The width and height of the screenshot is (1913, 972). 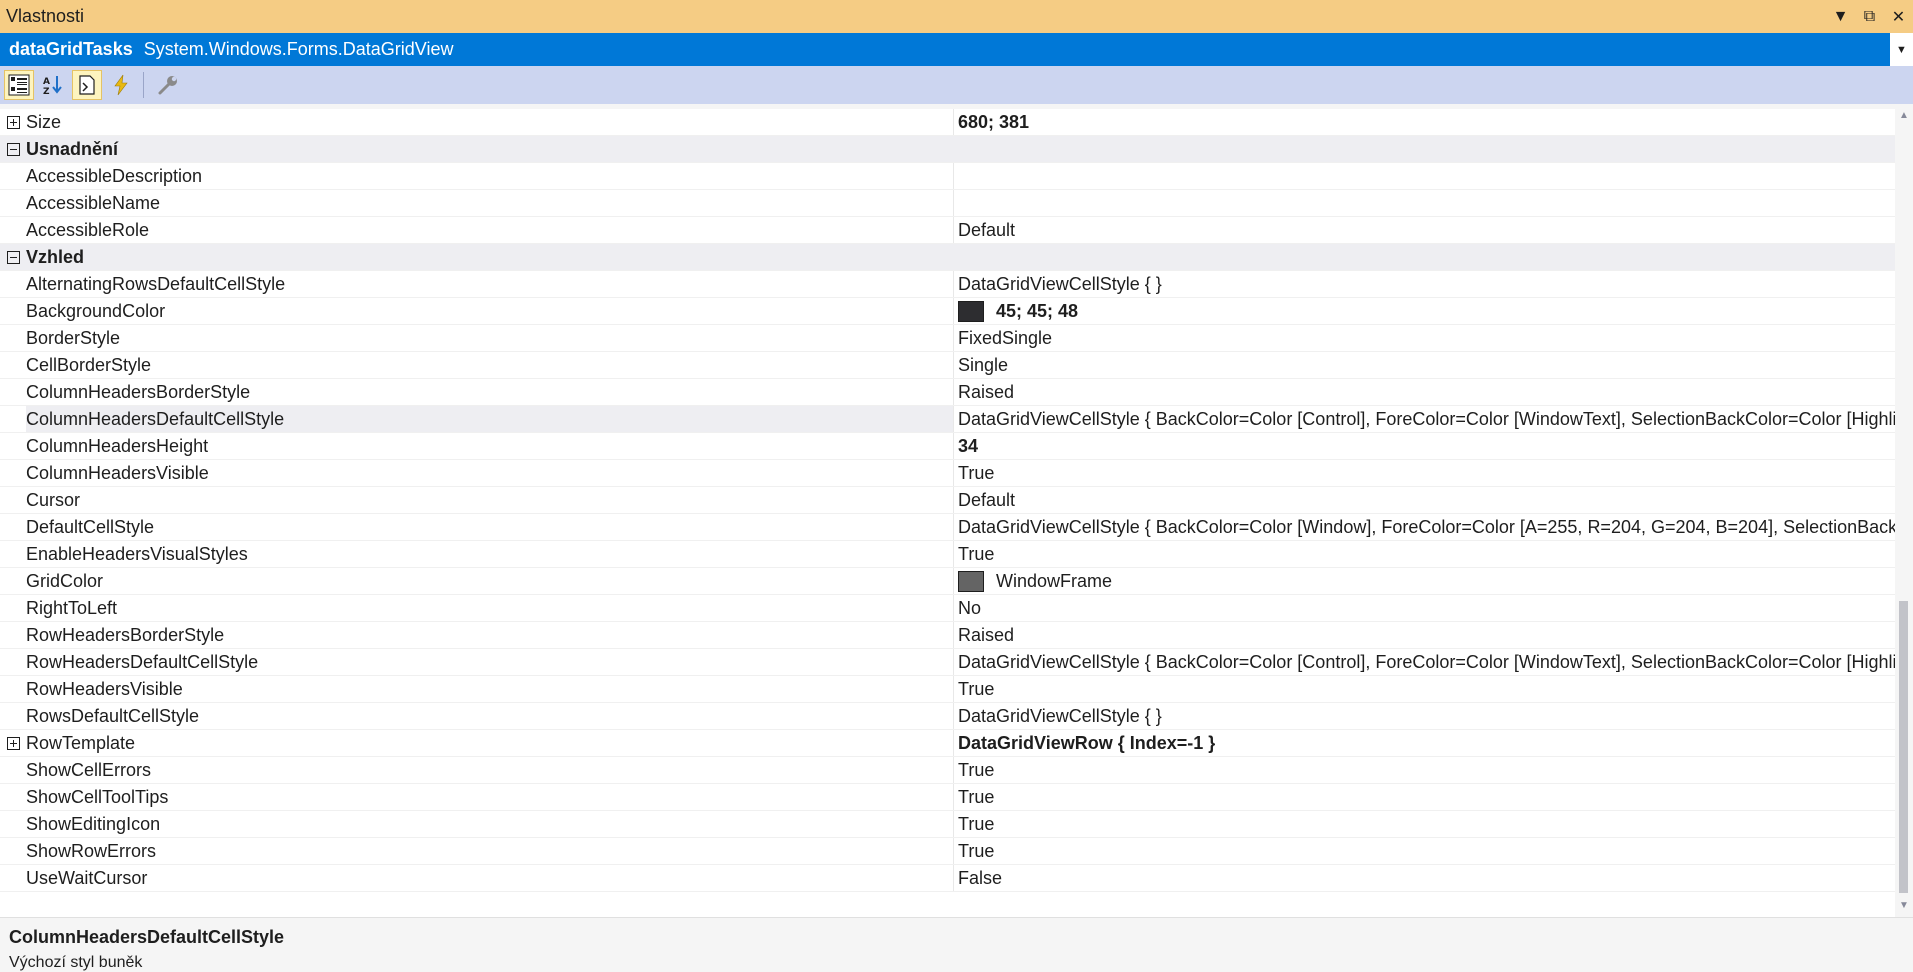 What do you see at coordinates (947, 797) in the screenshot?
I see `property-row: ShowCellToolTips True` at bounding box center [947, 797].